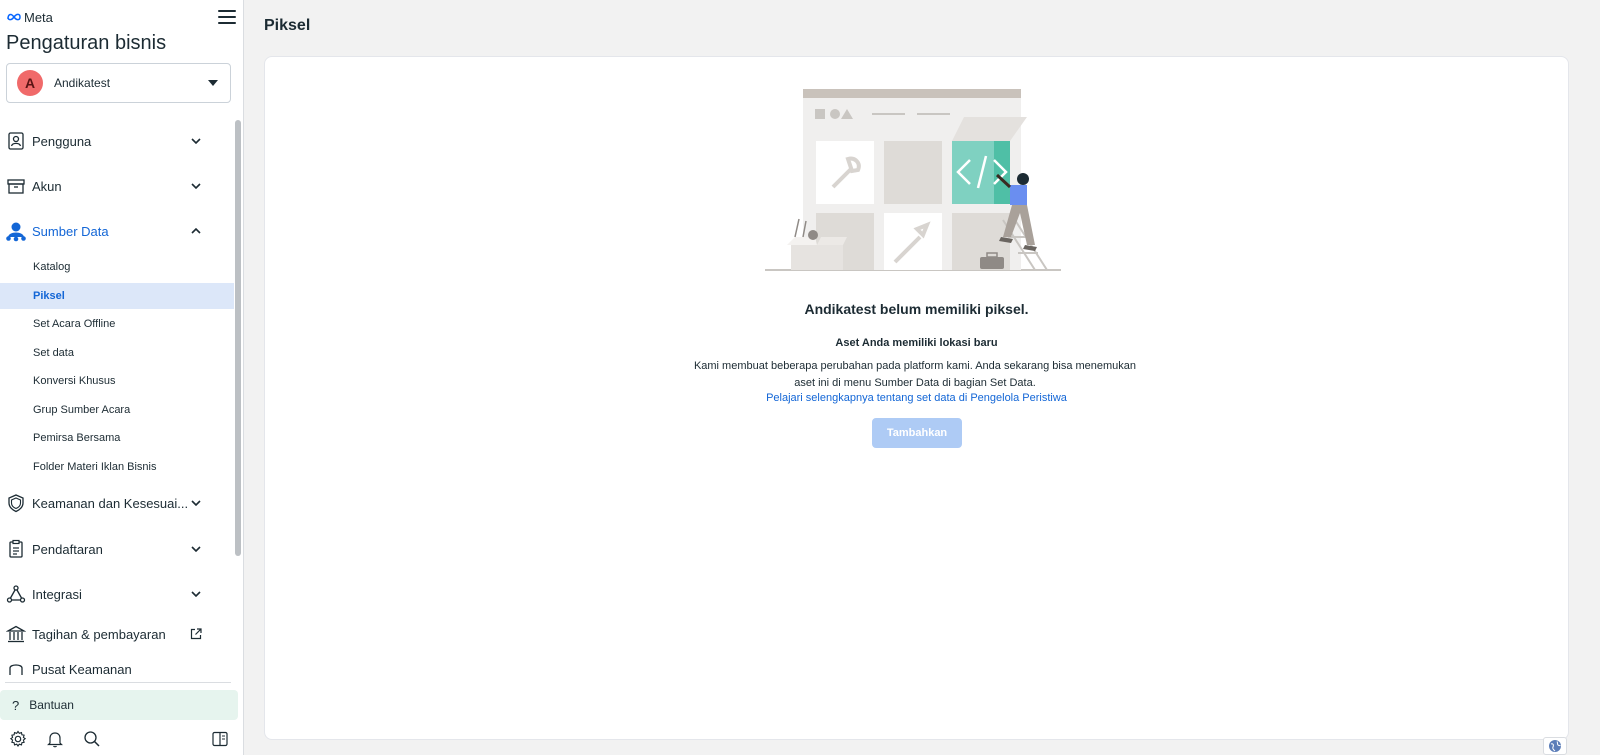 This screenshot has height=755, width=1600. I want to click on box-icon, so click(16, 186).